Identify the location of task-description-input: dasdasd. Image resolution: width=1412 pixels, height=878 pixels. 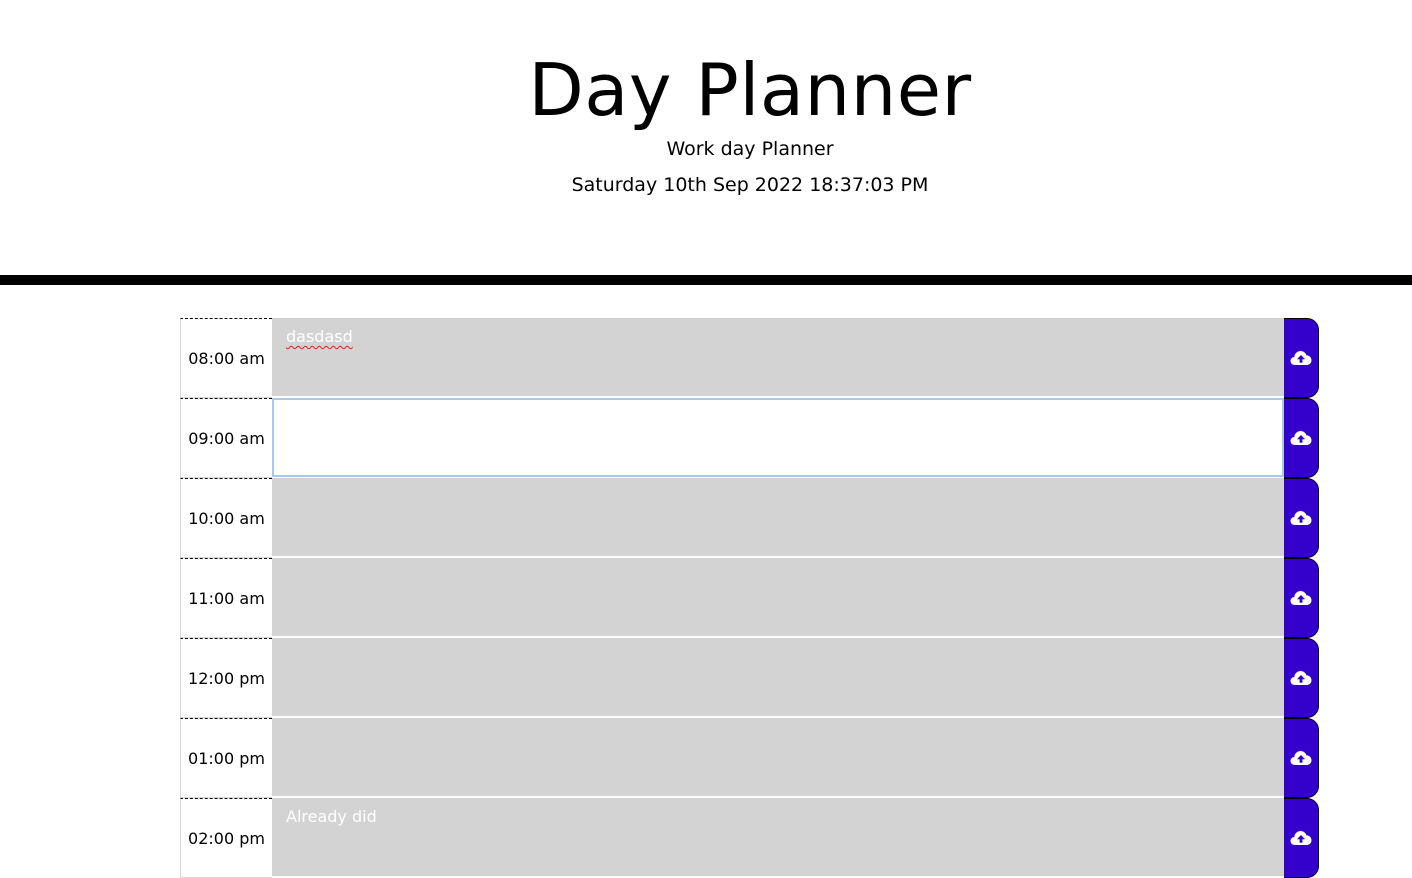
(778, 357).